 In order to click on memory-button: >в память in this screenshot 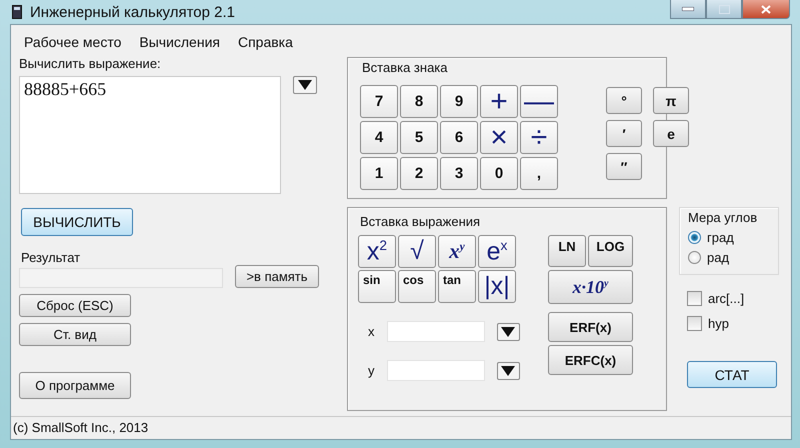, I will do `click(277, 276)`.